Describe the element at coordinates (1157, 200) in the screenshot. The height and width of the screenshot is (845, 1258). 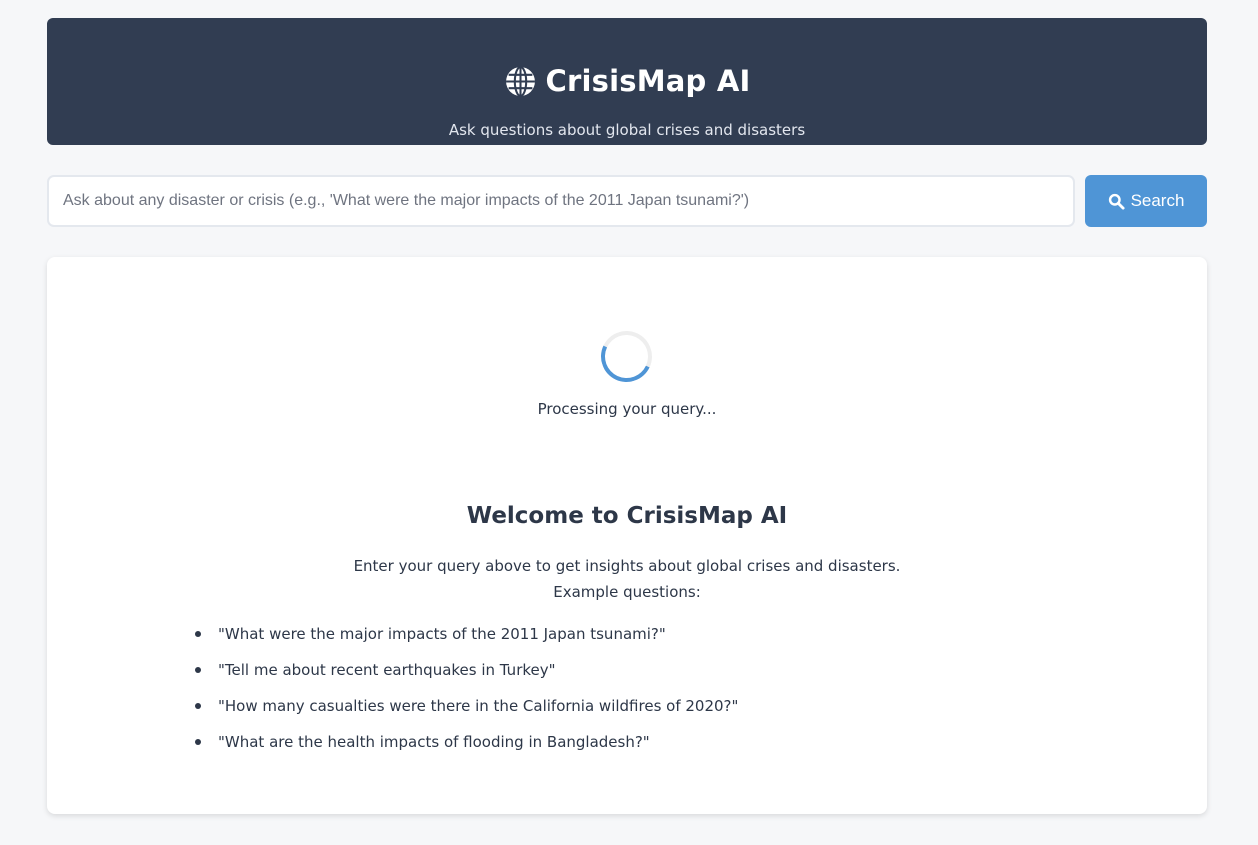
I see `search-button-label: Search` at that location.